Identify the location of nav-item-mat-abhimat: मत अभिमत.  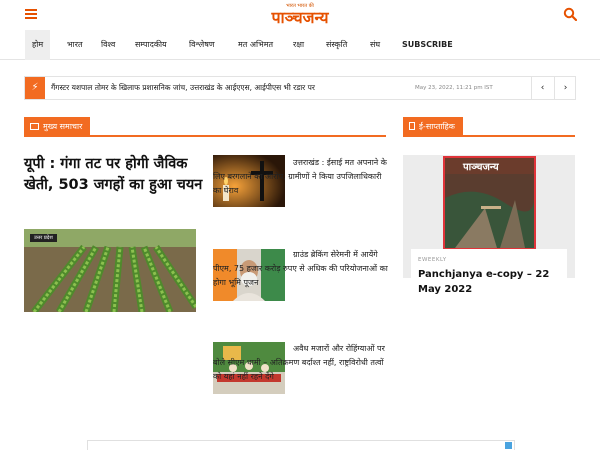
(255, 45).